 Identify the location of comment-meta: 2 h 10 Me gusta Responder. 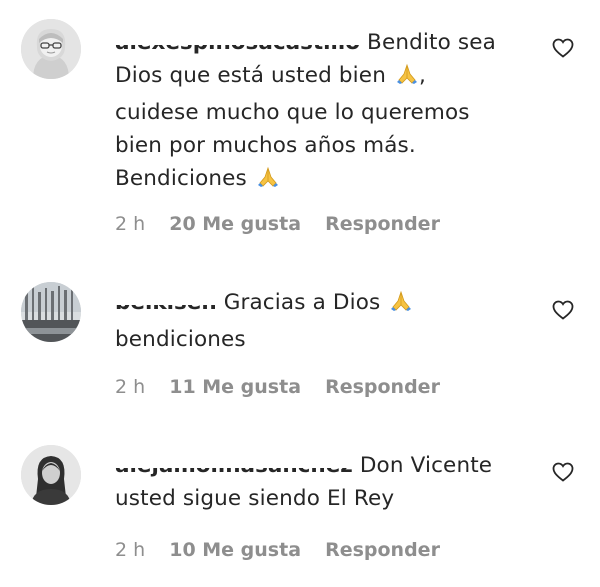
(286, 550).